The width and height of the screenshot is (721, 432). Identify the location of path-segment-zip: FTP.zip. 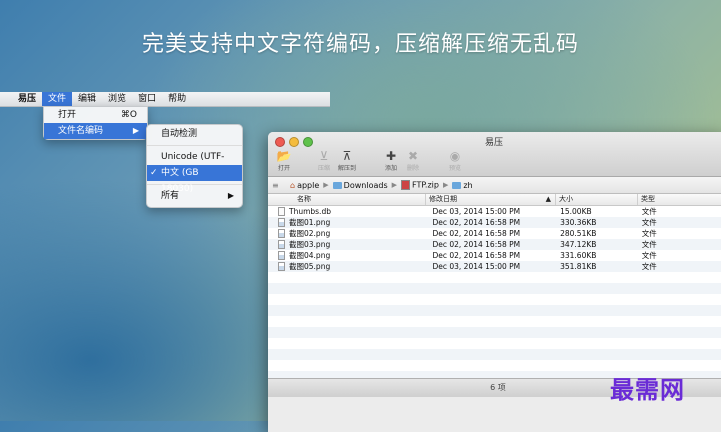
(420, 185).